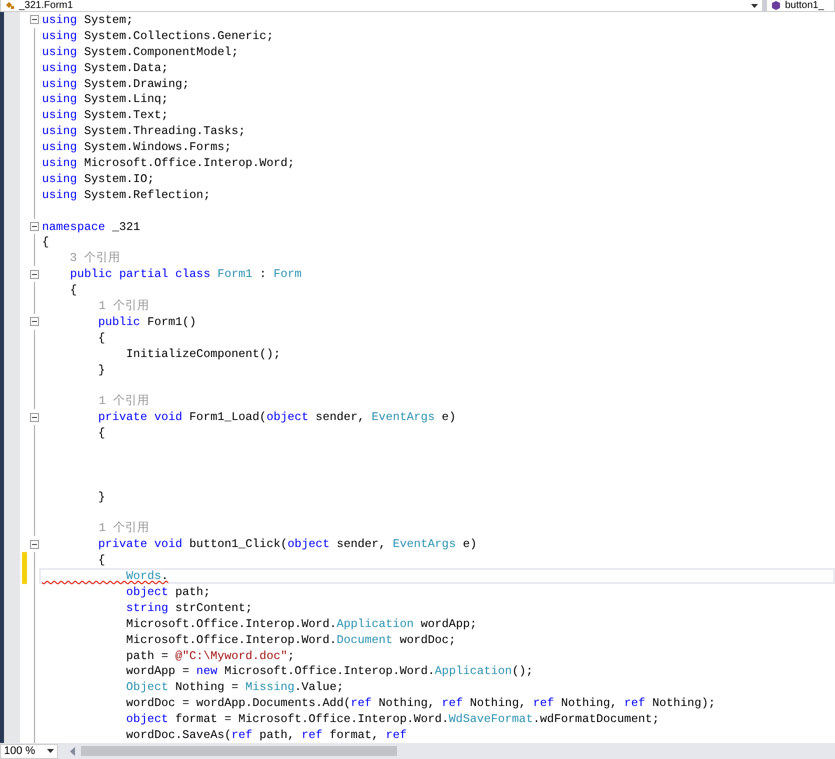 This screenshot has width=835, height=759. Describe the element at coordinates (10, 5) in the screenshot. I see `class-icon` at that location.